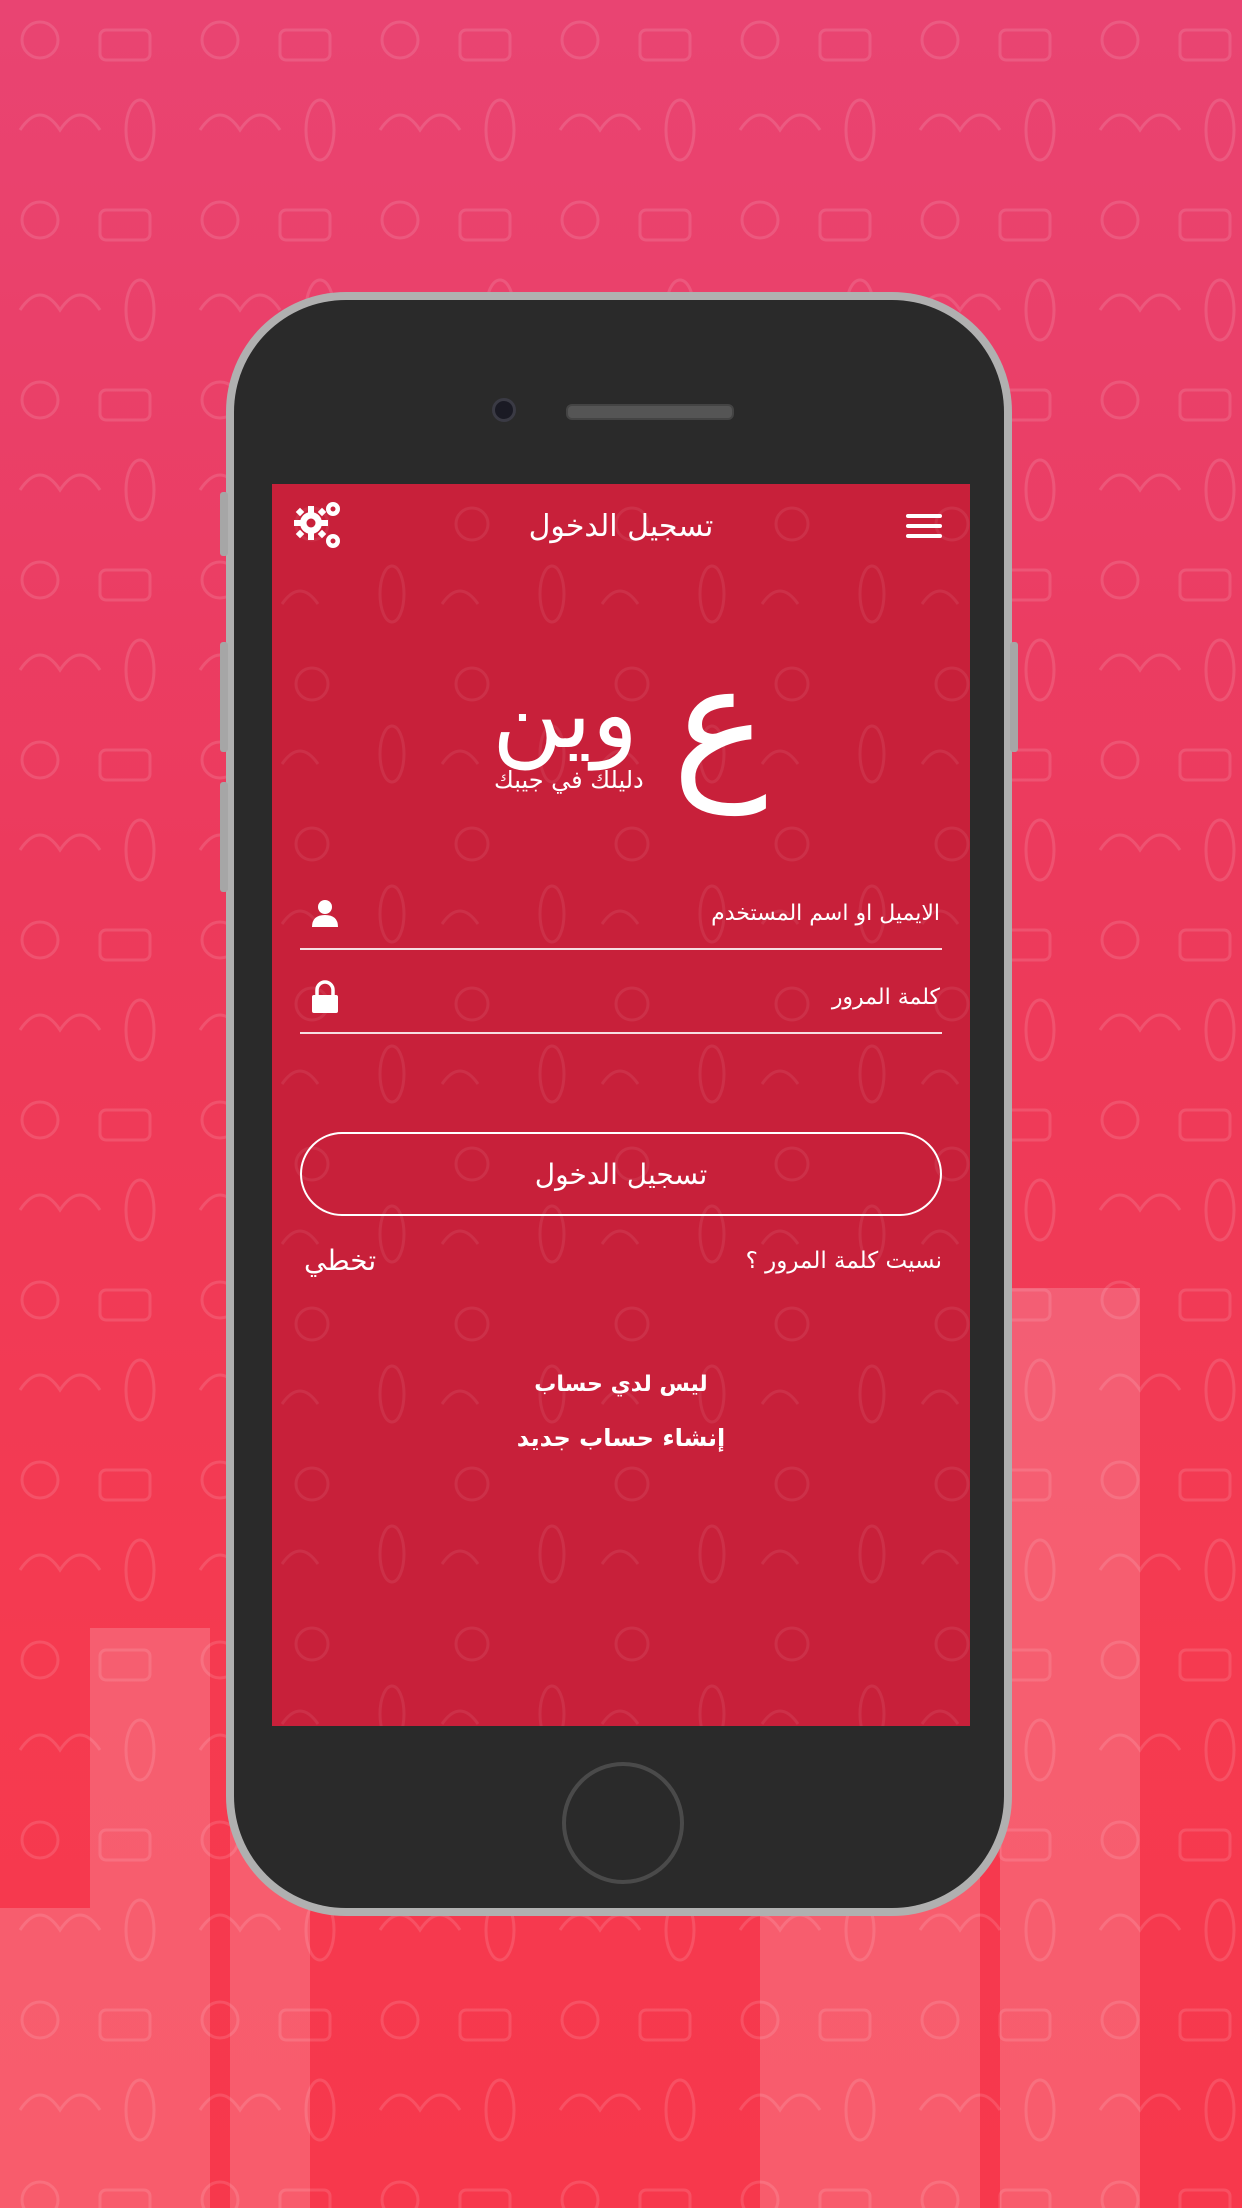 Image resolution: width=1242 pixels, height=2208 pixels. Describe the element at coordinates (325, 997) in the screenshot. I see `lock-icon` at that location.